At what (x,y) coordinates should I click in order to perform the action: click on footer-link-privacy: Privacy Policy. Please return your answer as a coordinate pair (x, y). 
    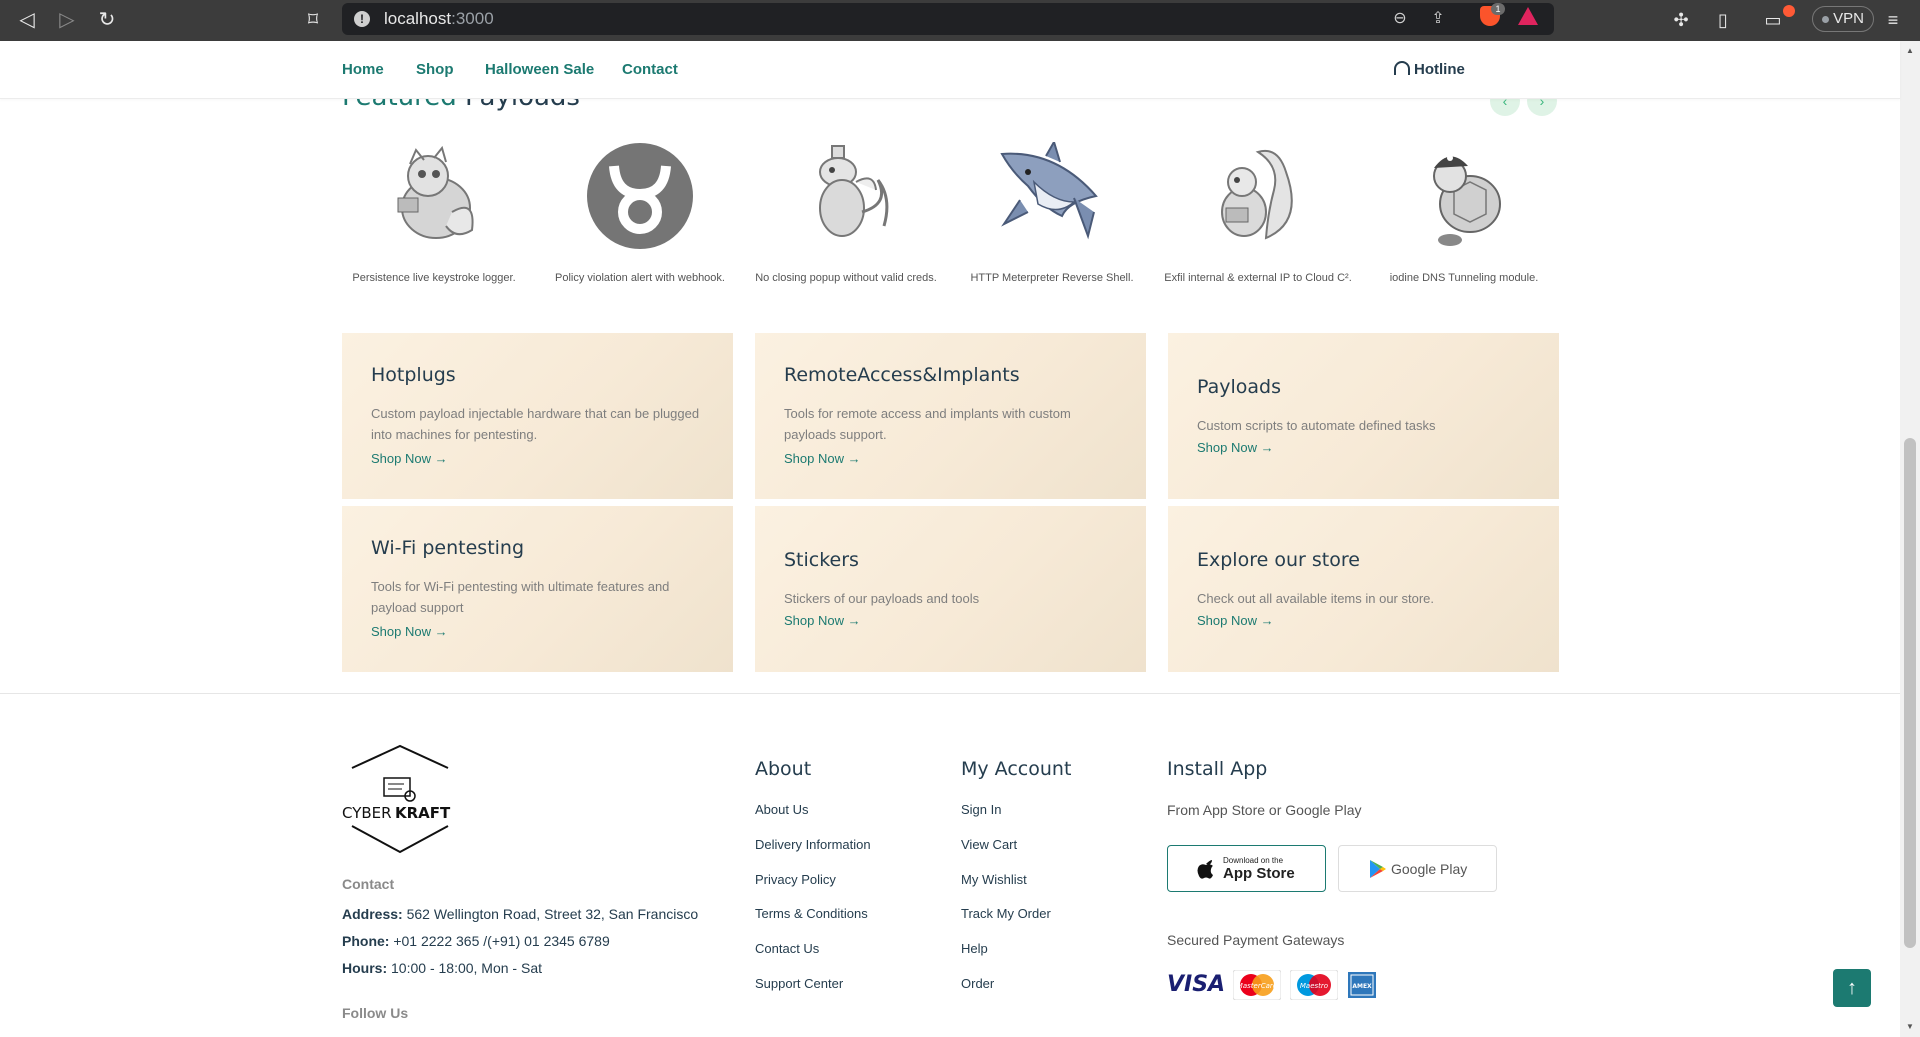
    Looking at the image, I should click on (795, 879).